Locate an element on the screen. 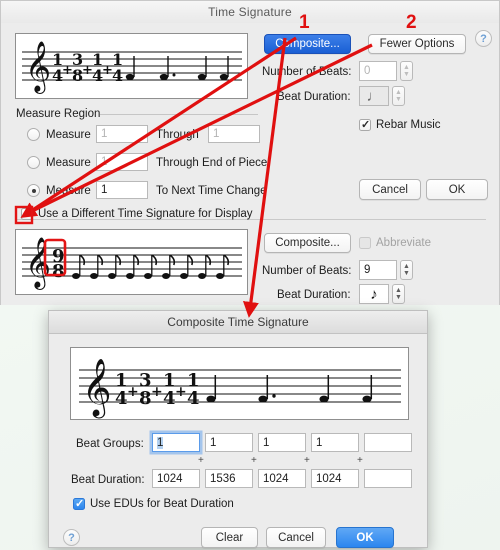 Image resolution: width=500 pixels, height=550 pixels. composite-help-glyph: ? is located at coordinates (71, 537).